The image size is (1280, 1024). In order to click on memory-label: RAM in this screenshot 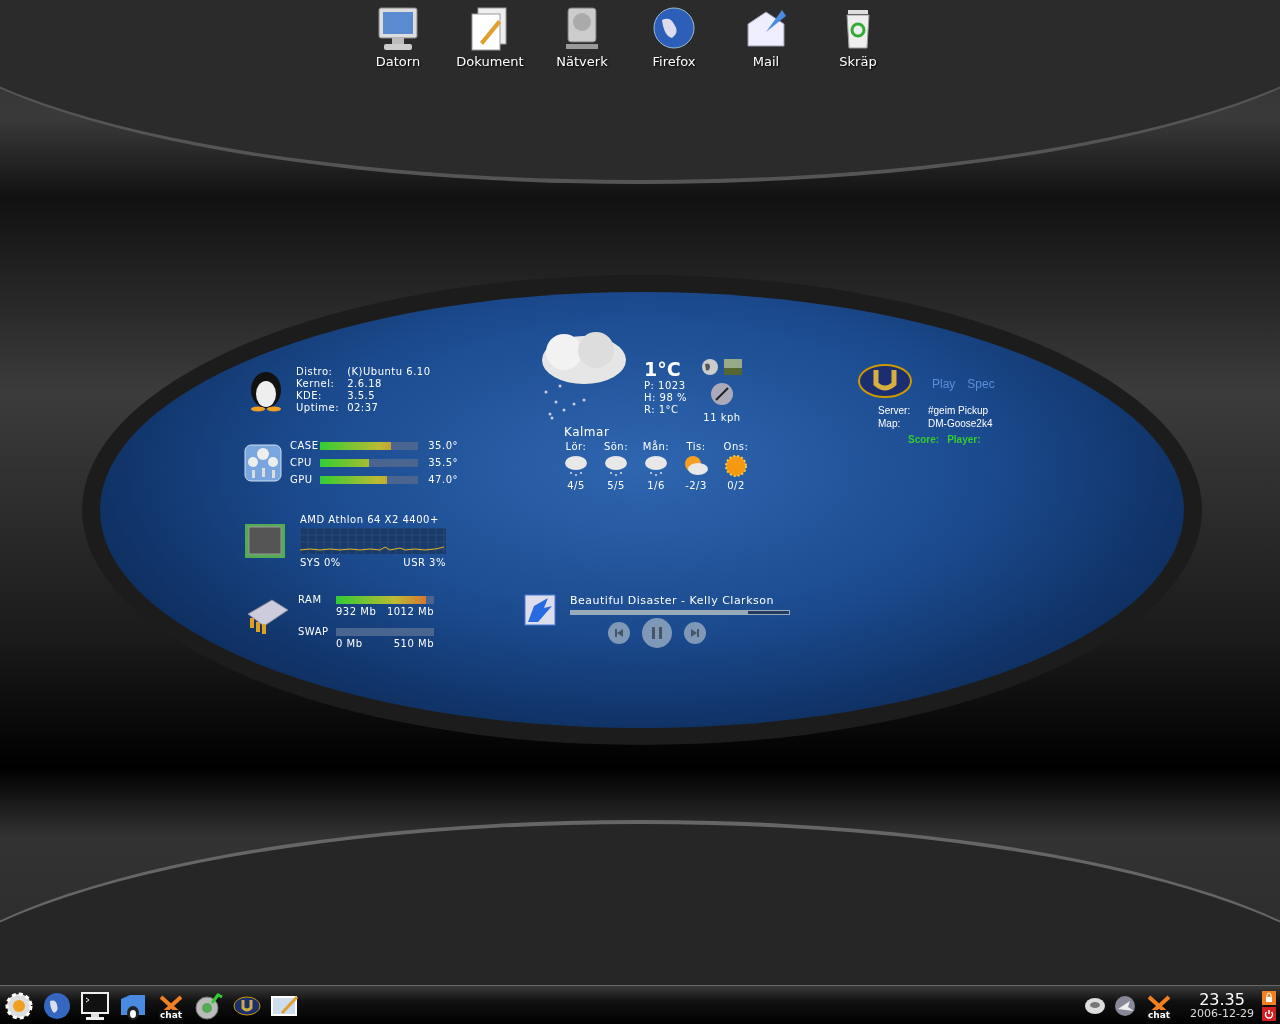, I will do `click(310, 600)`.